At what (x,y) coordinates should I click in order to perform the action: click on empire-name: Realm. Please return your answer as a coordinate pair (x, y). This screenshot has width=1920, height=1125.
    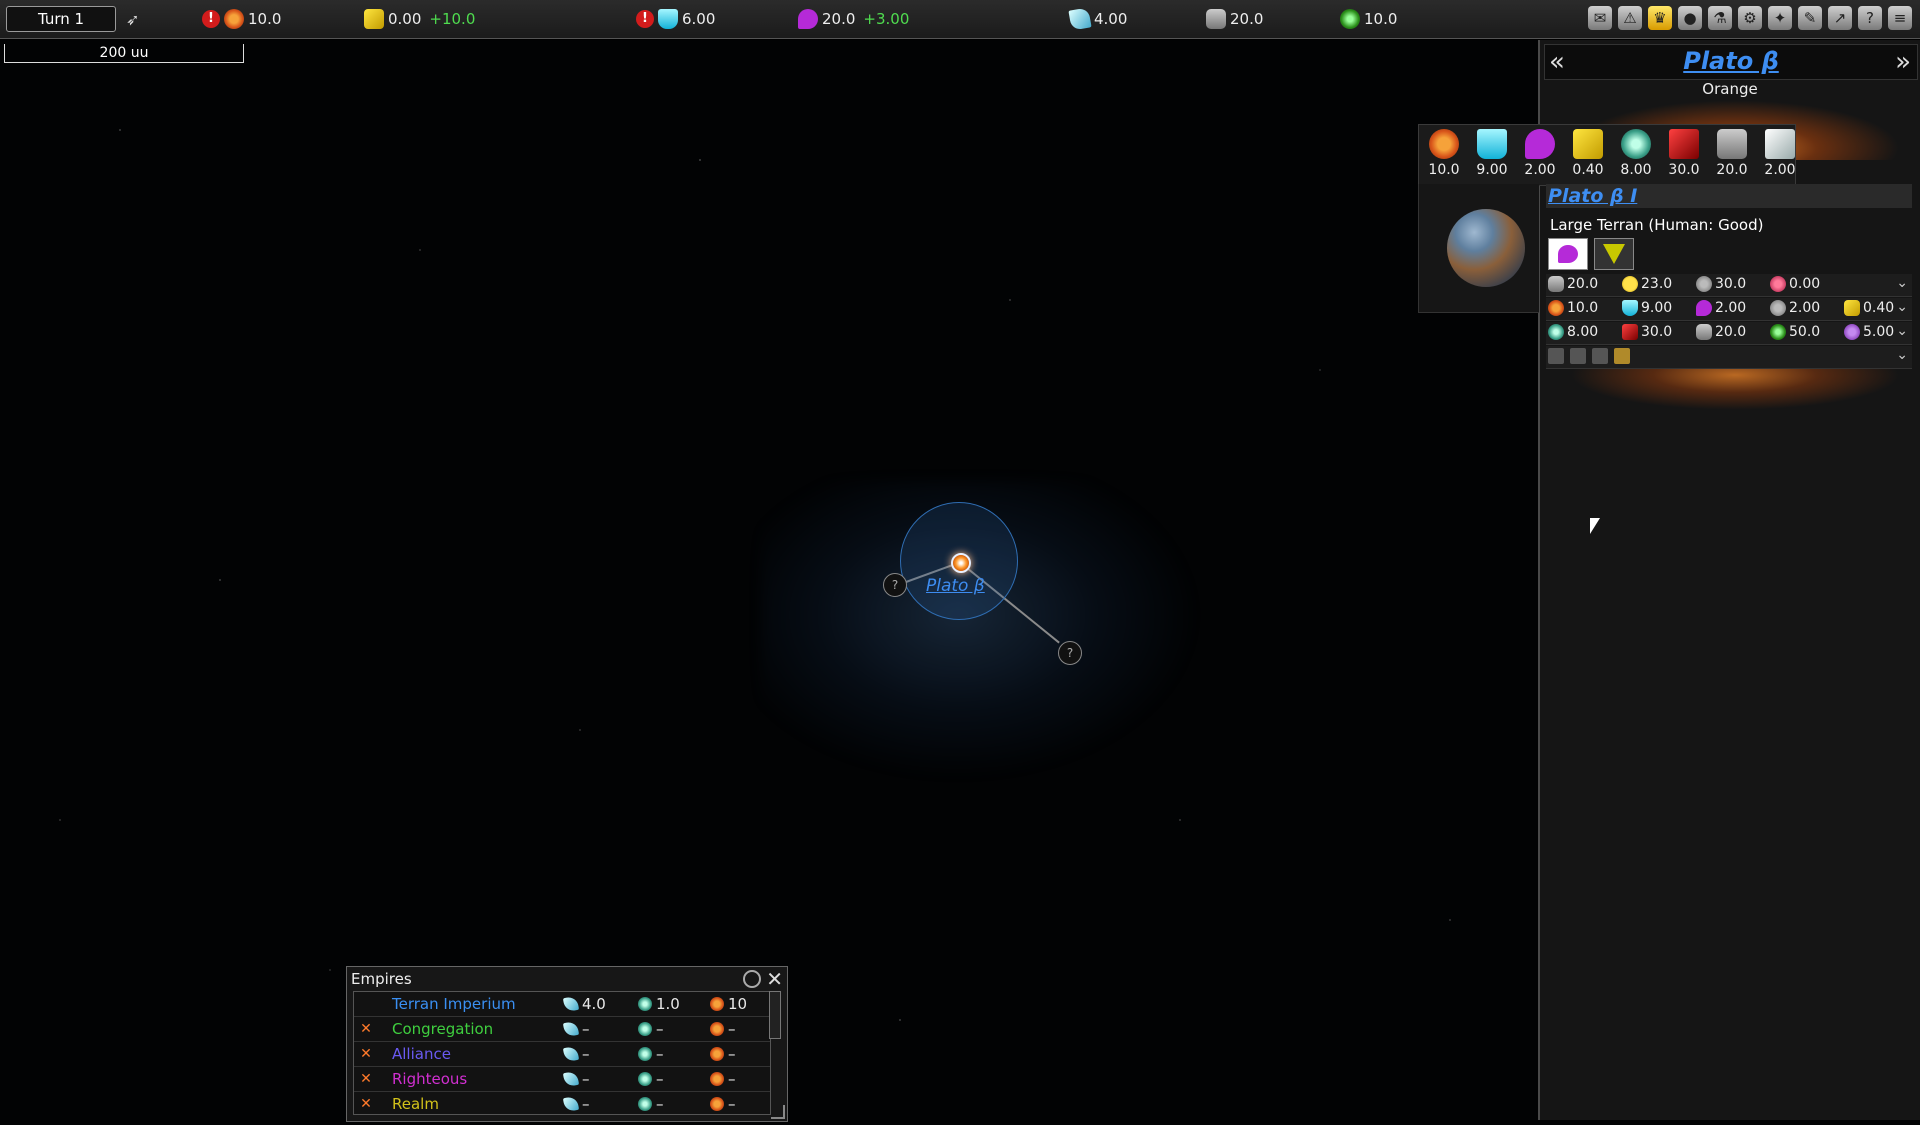
    Looking at the image, I should click on (415, 1104).